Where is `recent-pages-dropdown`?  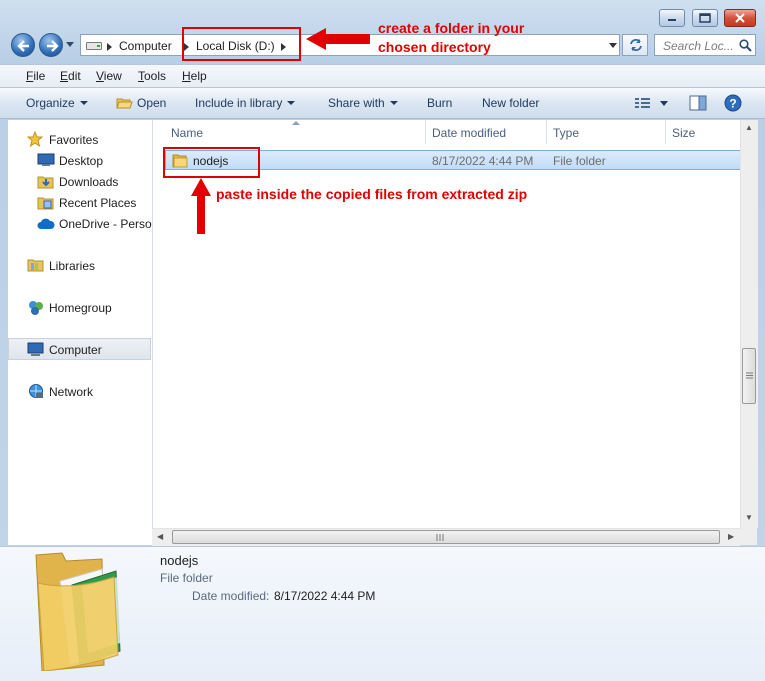 recent-pages-dropdown is located at coordinates (70, 44).